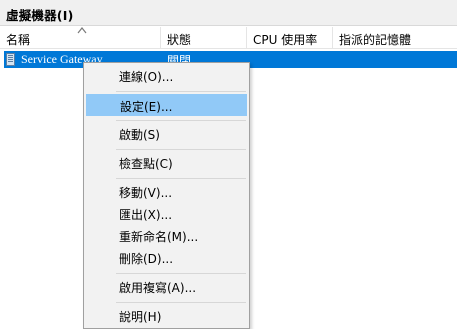 The width and height of the screenshot is (457, 329). I want to click on menu-item-label: 說明(H), so click(140, 317).